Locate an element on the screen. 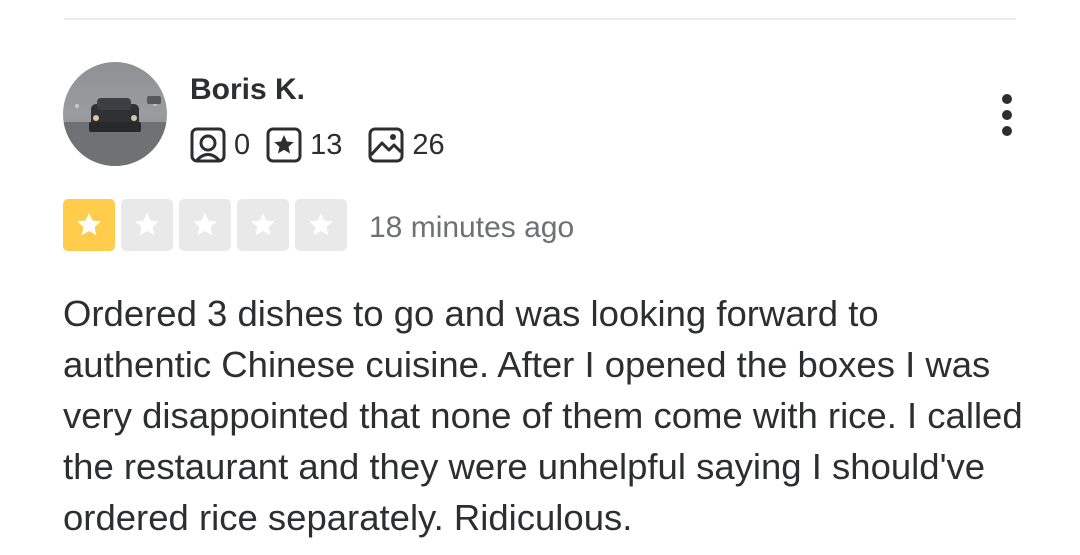 This screenshot has width=1080, height=555. more-options-button is located at coordinates (1007, 115).